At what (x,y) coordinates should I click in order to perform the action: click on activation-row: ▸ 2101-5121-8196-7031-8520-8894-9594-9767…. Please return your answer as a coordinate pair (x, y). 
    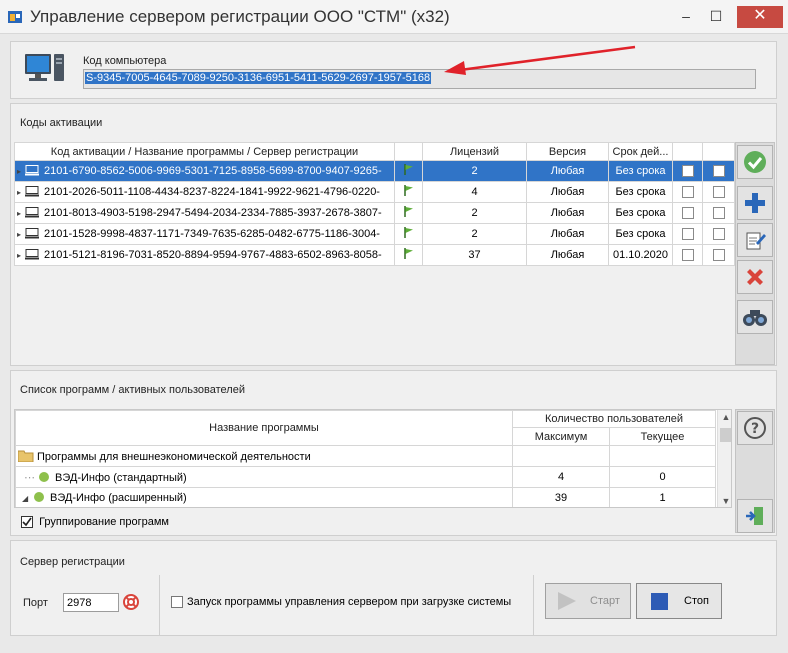
    Looking at the image, I should click on (374, 255).